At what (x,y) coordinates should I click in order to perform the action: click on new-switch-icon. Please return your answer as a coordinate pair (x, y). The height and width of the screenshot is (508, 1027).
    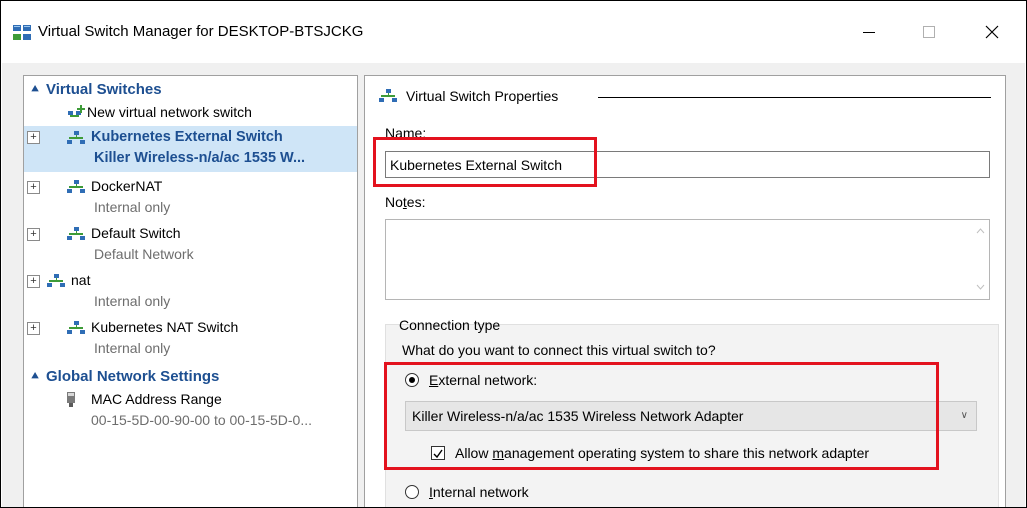
    Looking at the image, I should click on (76, 111).